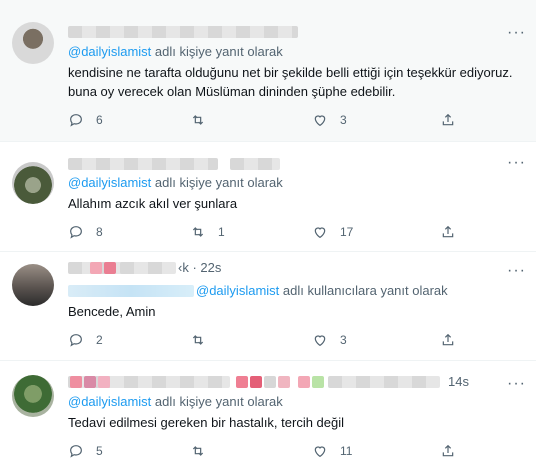  What do you see at coordinates (85, 451) in the screenshot?
I see `reply-button: 5` at bounding box center [85, 451].